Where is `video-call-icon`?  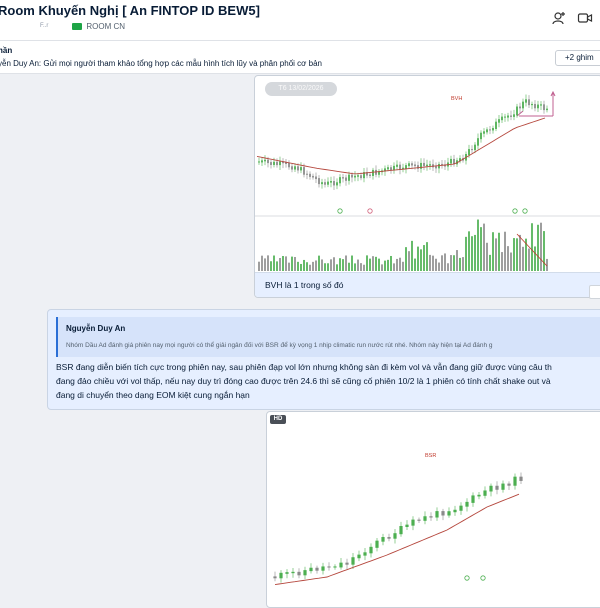 video-call-icon is located at coordinates (585, 18).